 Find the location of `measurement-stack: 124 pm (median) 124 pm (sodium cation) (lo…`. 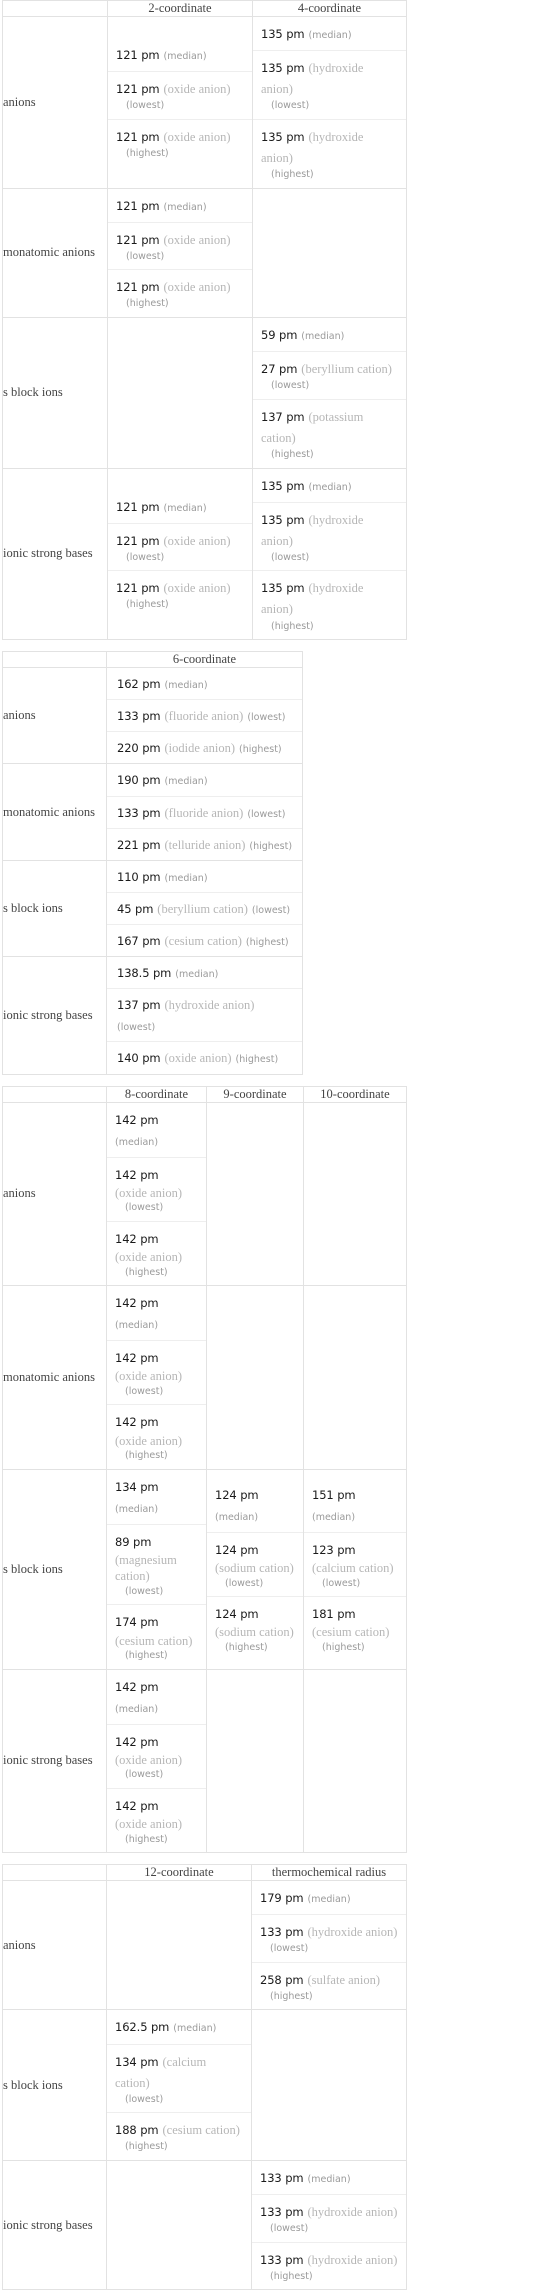

measurement-stack: 124 pm (median) 124 pm (sodium cation) (lo… is located at coordinates (255, 1569).